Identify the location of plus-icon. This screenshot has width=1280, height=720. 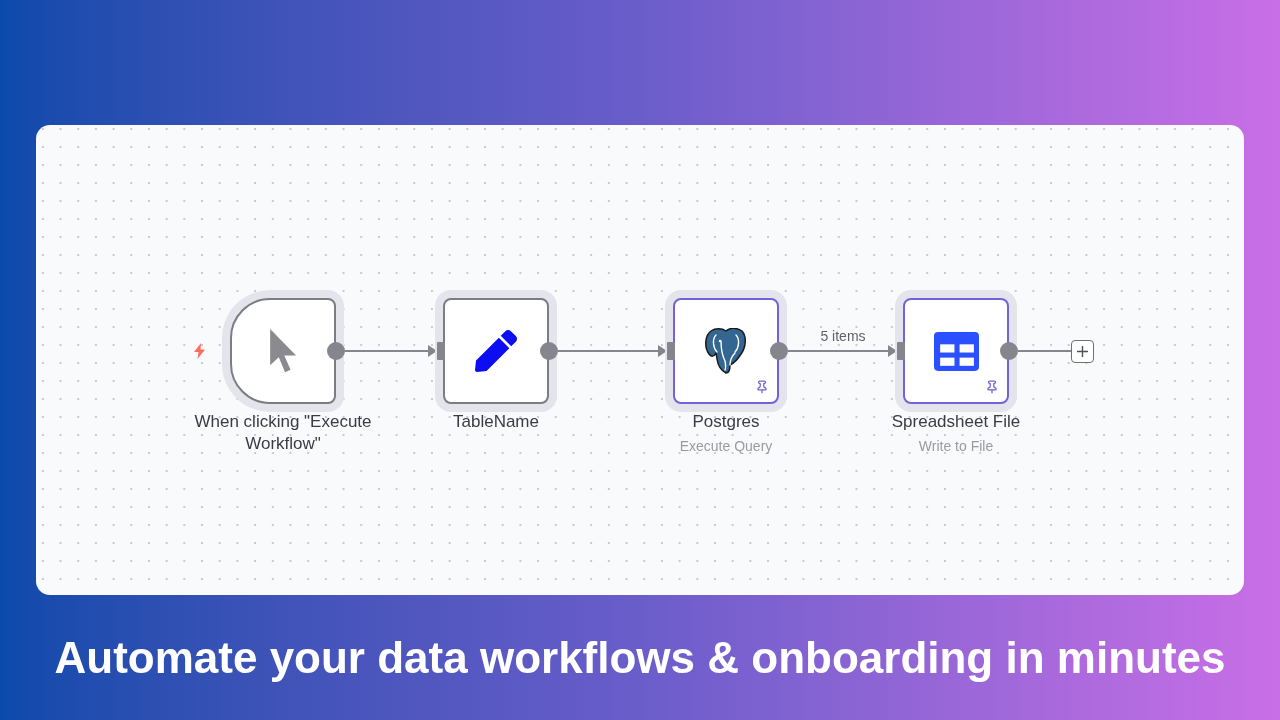
(1082, 351).